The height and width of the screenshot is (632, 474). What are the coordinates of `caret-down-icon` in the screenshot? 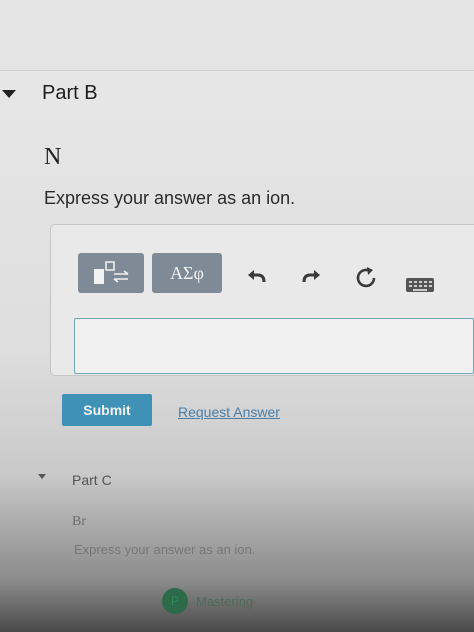 It's located at (9, 94).